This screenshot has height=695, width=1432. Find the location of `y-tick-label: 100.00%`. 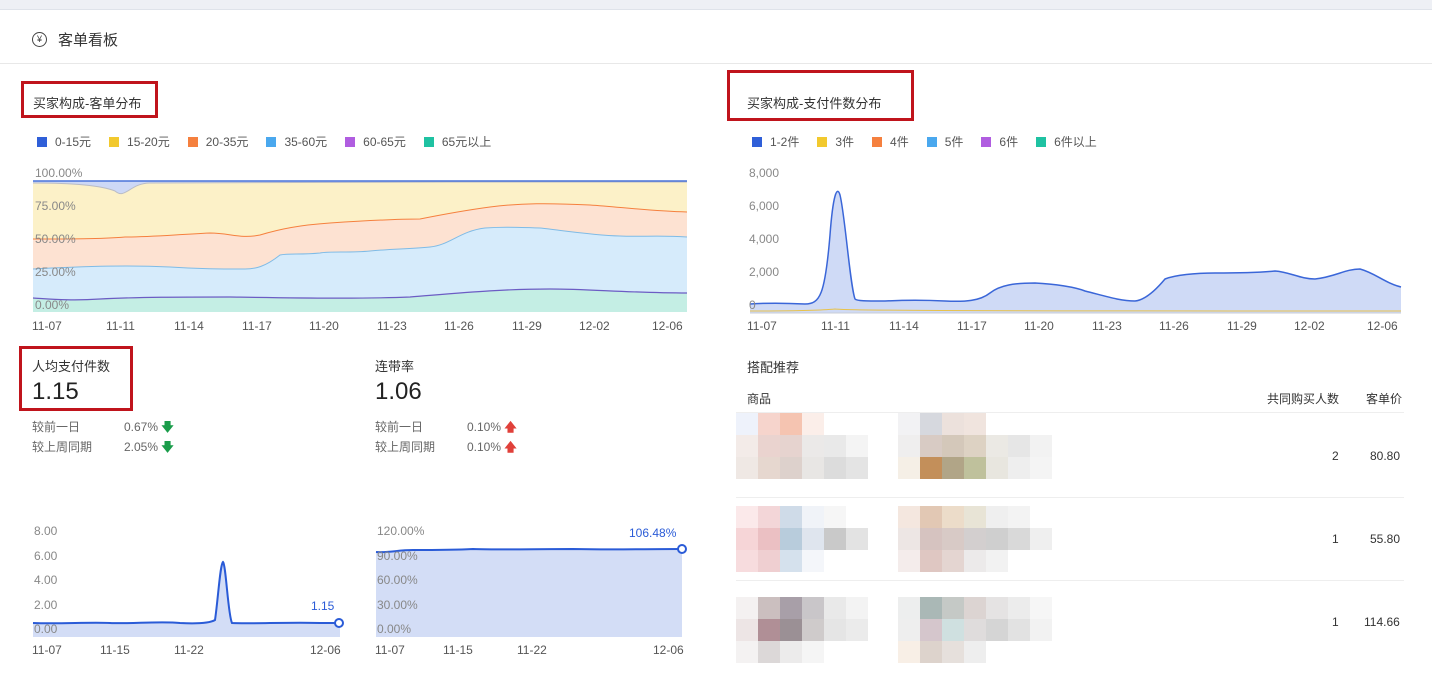

y-tick-label: 100.00% is located at coordinates (59, 173).